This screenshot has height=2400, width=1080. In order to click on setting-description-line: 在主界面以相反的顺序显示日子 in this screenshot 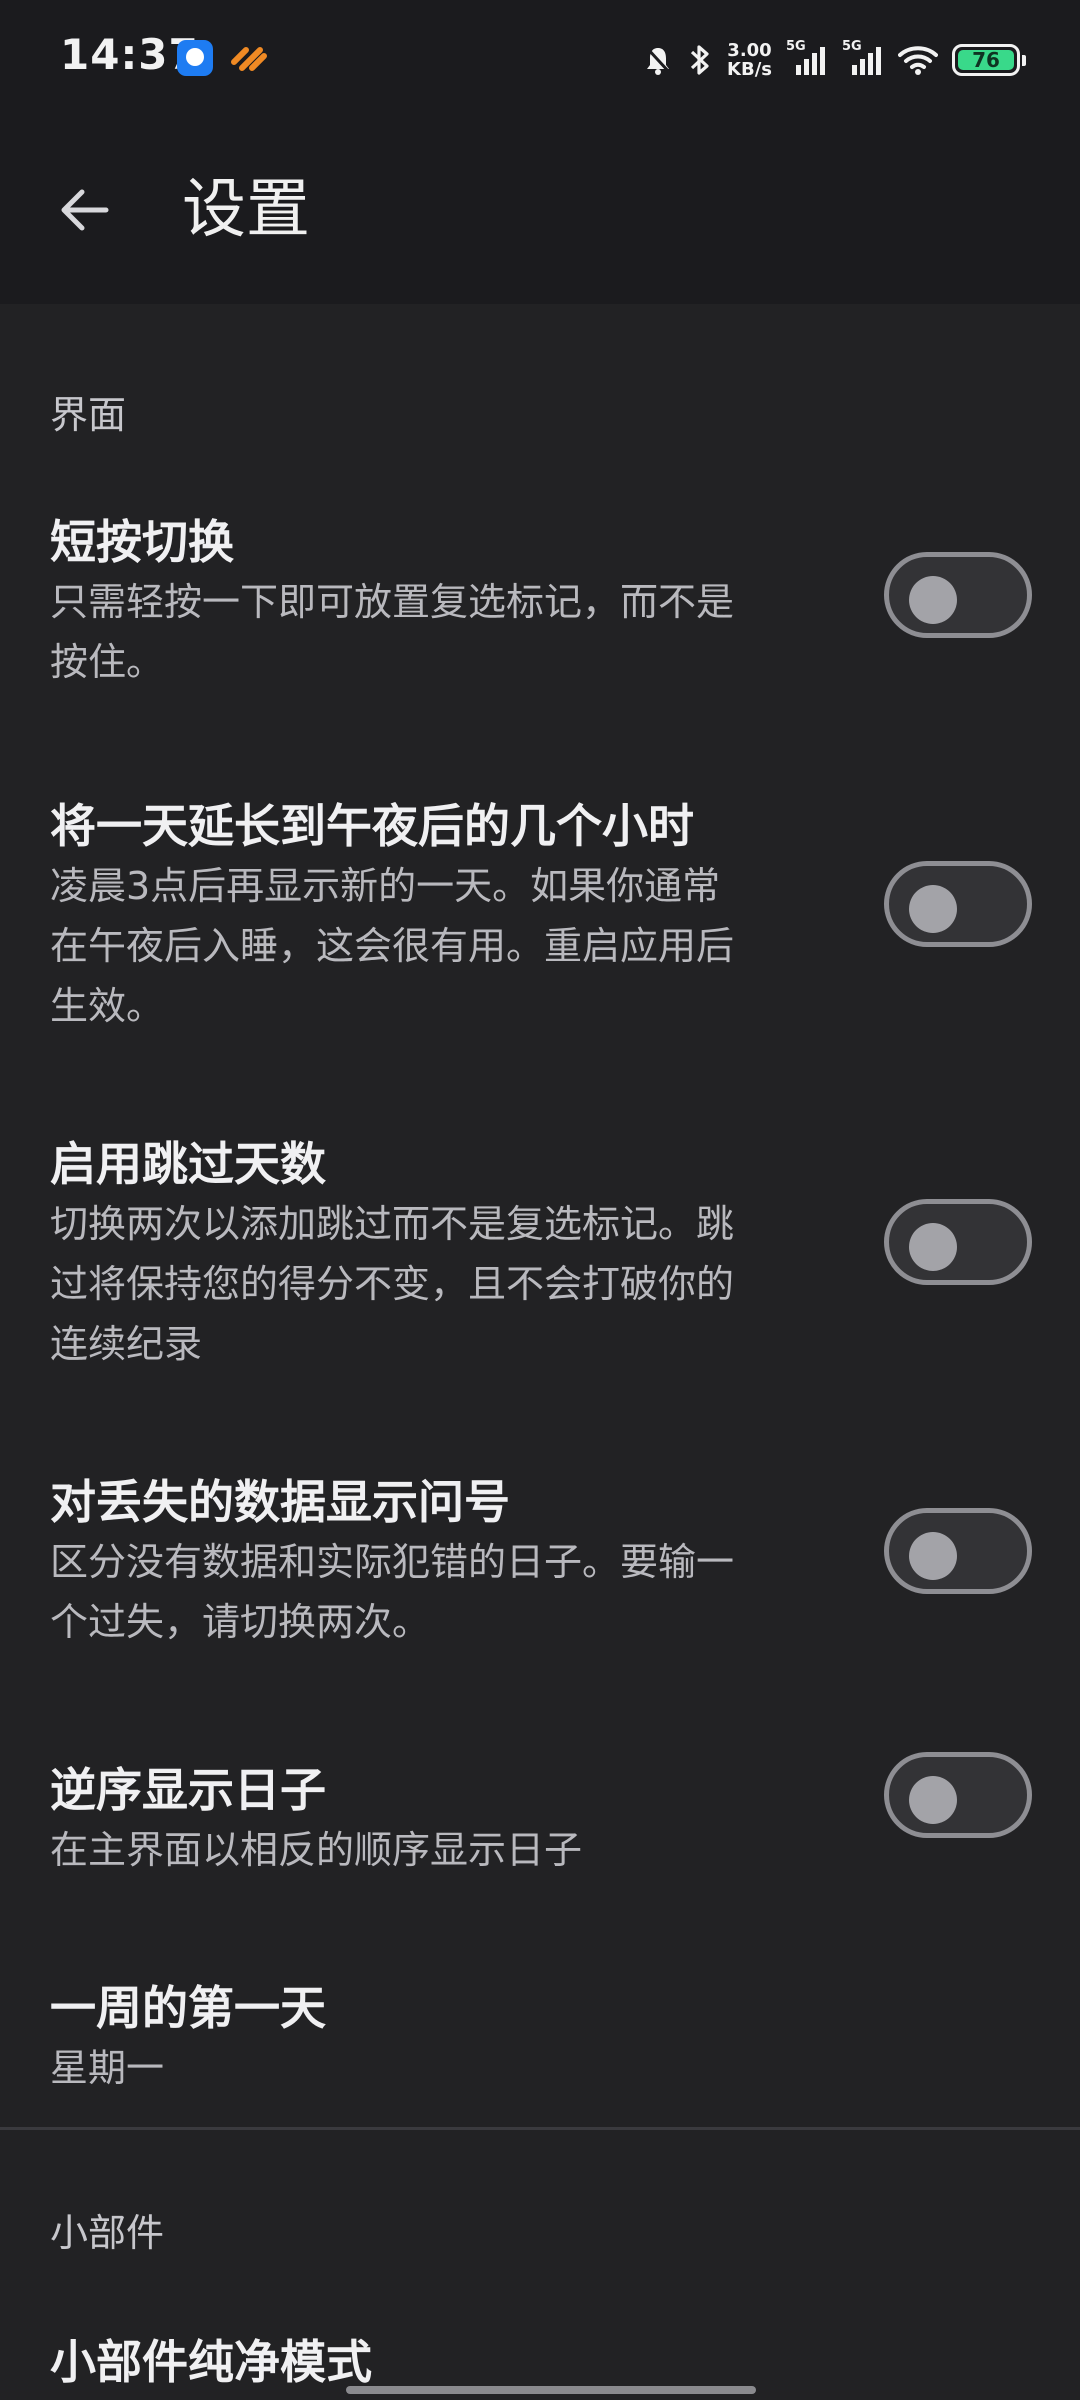, I will do `click(316, 1850)`.